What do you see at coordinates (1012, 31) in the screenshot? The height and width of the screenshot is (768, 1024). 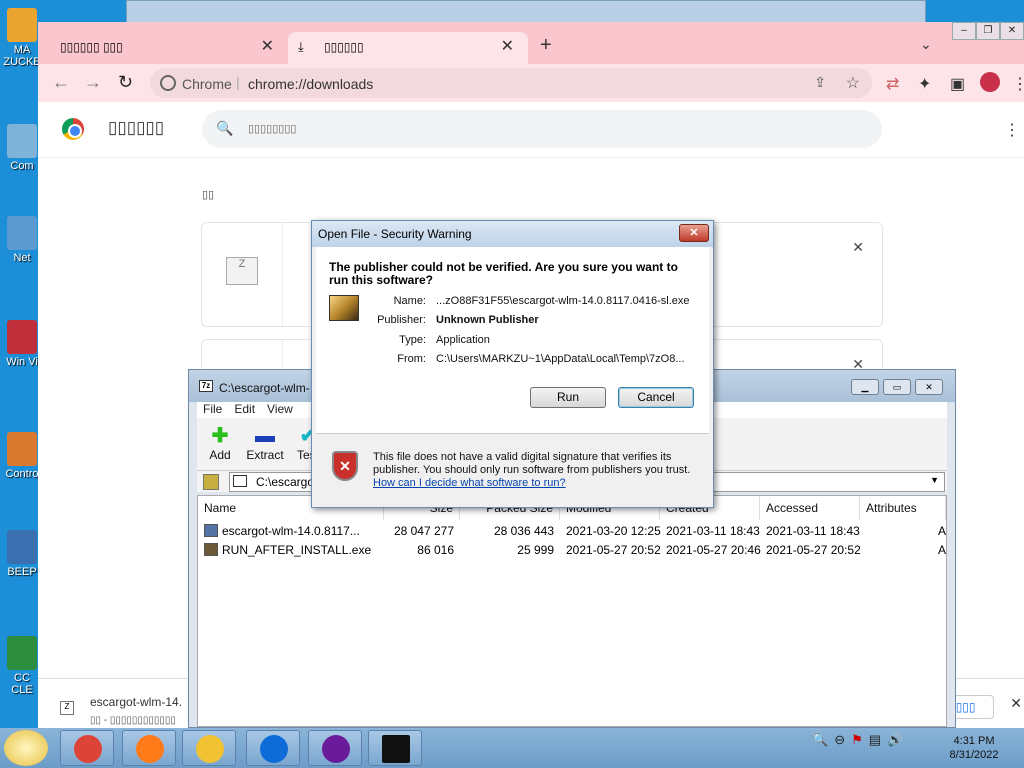 I see `close-button: ✕` at bounding box center [1012, 31].